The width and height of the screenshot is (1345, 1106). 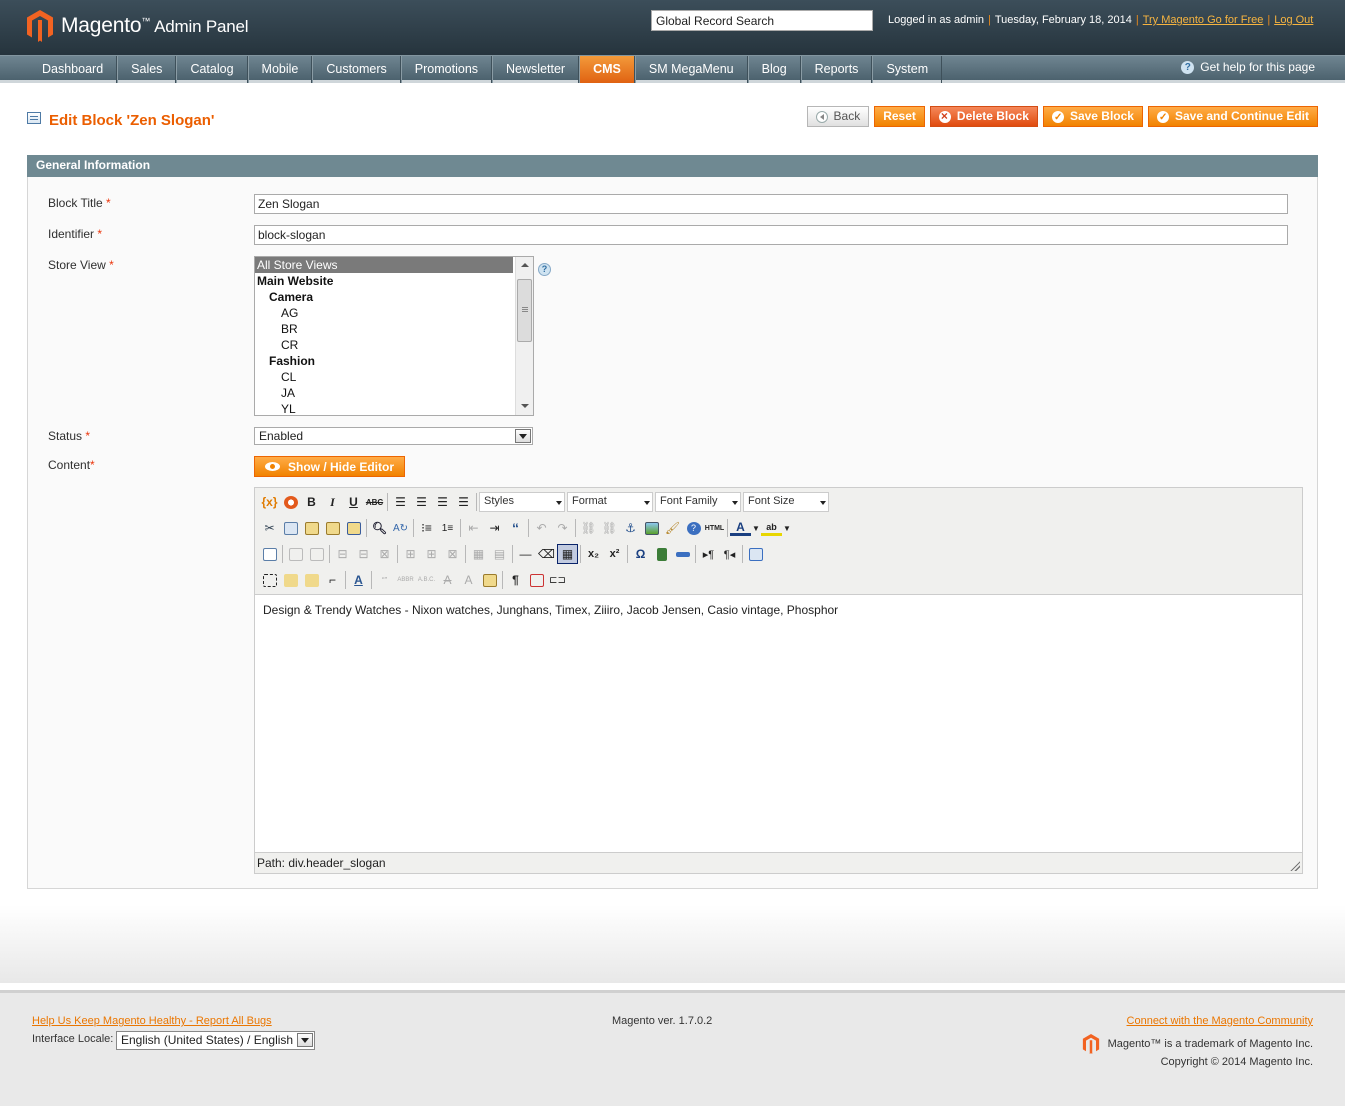 I want to click on link-icon: ⛓, so click(x=588, y=528).